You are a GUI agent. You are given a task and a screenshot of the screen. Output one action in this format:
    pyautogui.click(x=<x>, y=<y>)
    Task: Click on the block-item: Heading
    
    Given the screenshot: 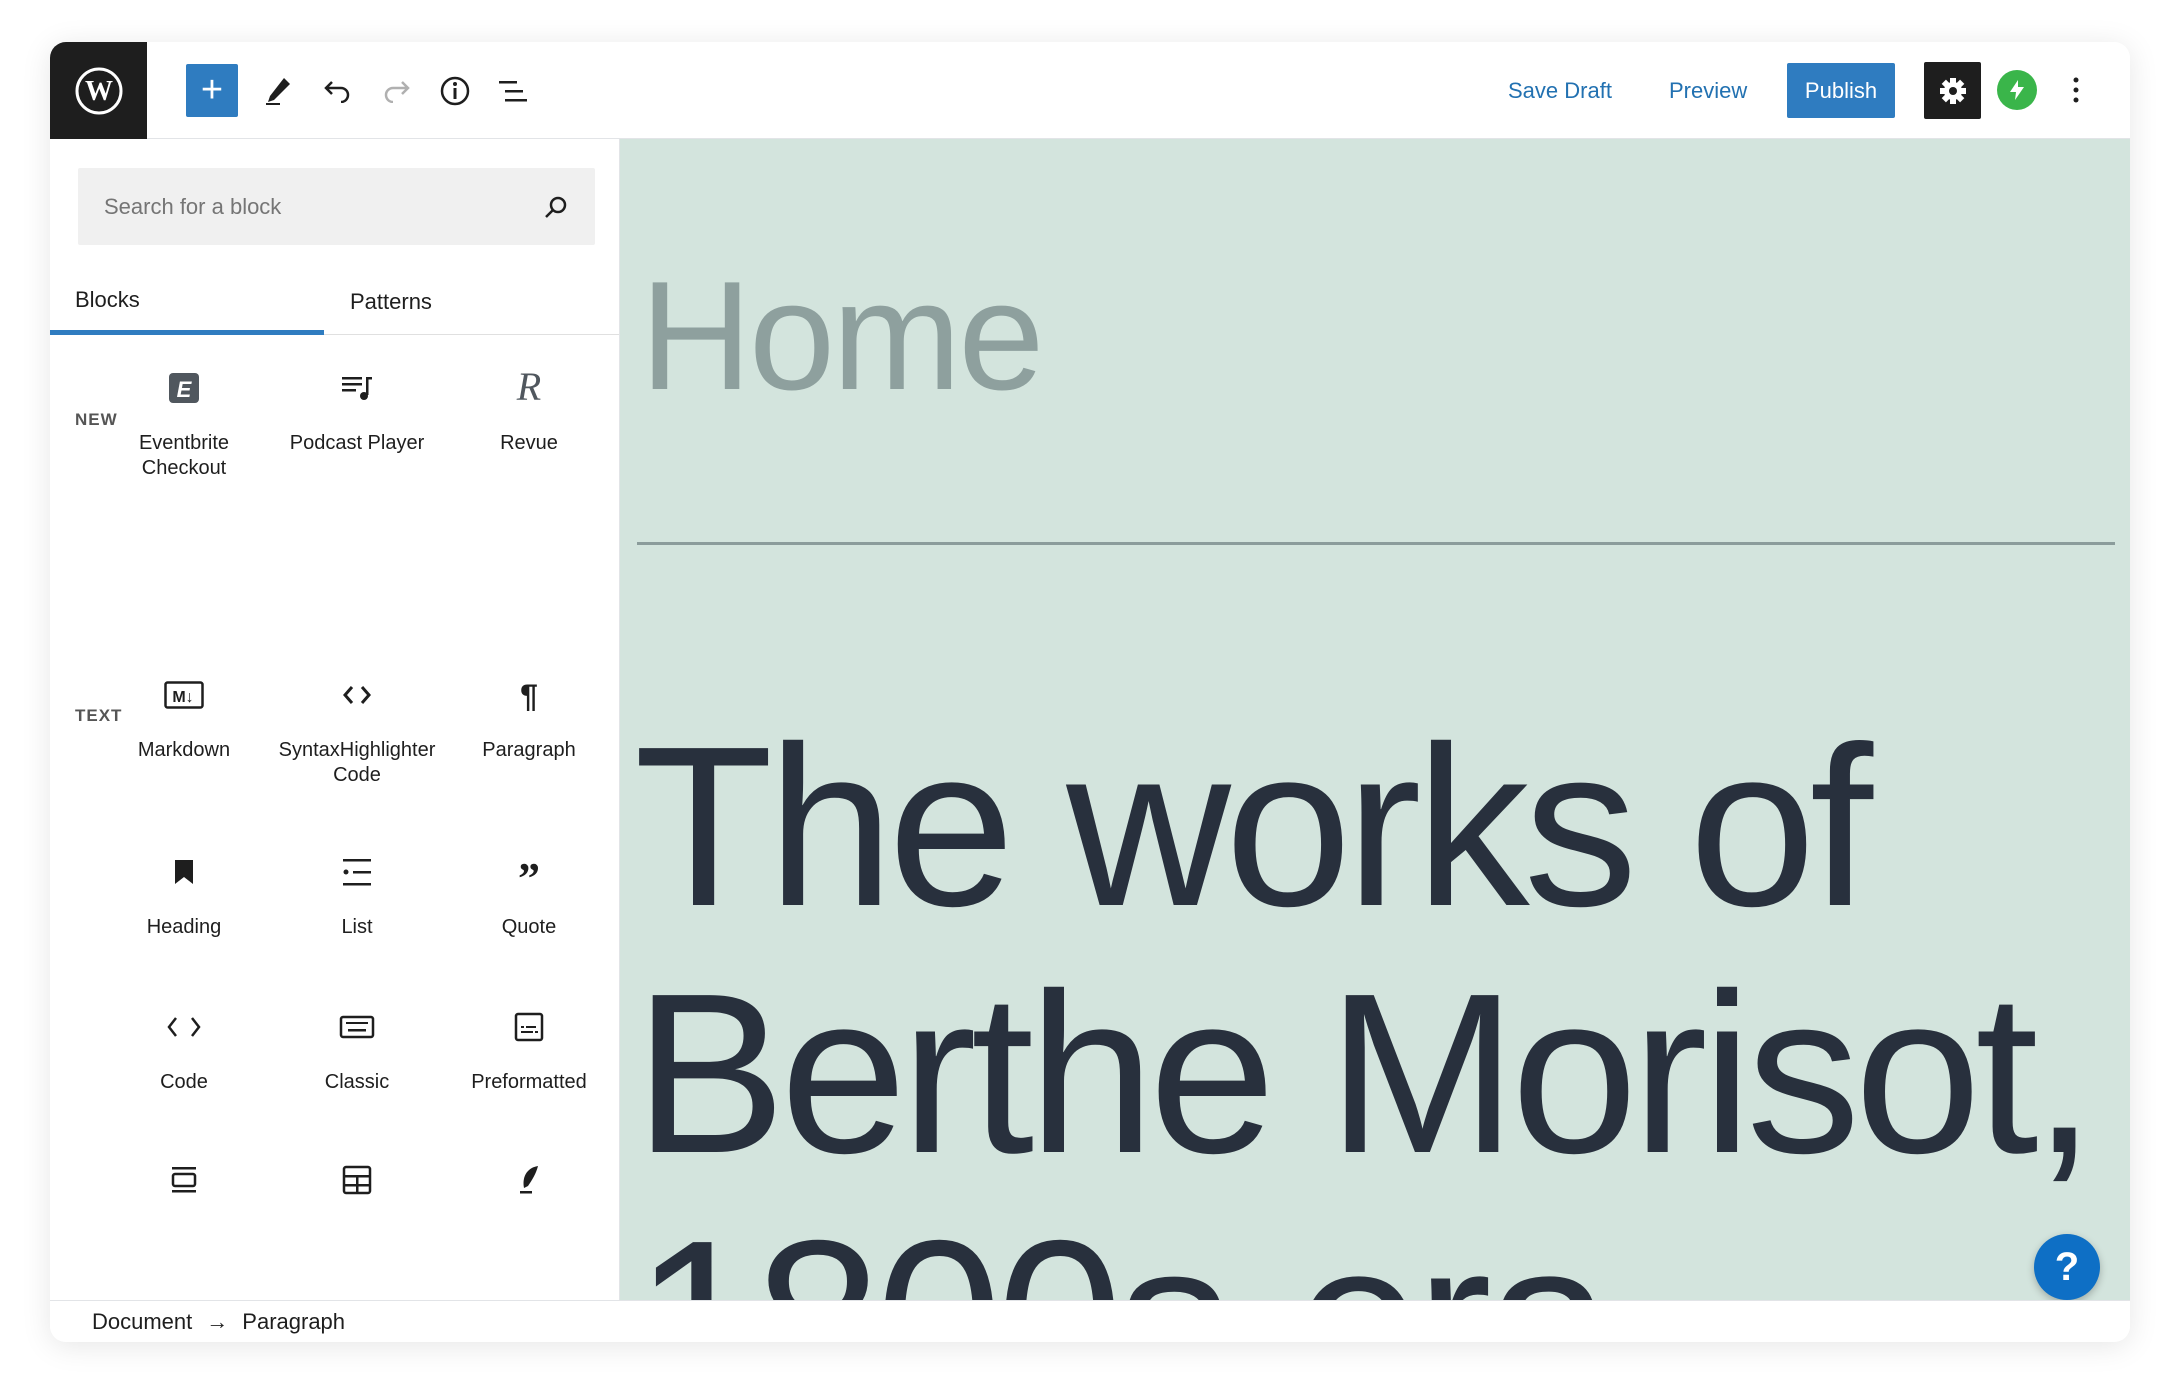 What is the action you would take?
    pyautogui.click(x=184, y=893)
    